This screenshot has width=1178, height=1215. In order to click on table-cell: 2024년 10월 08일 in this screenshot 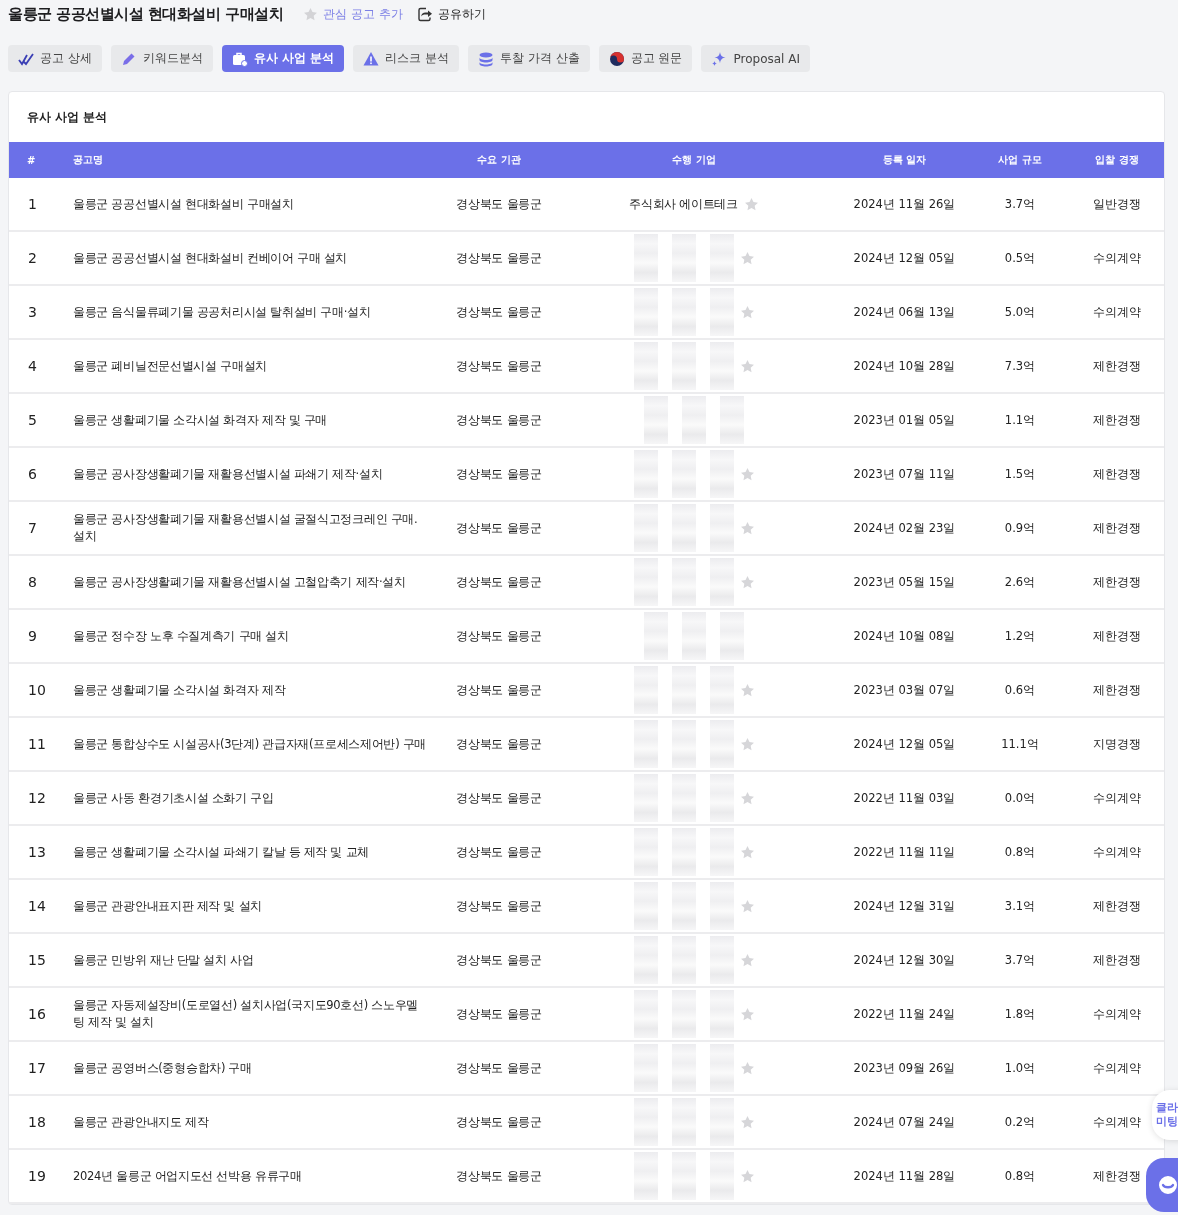, I will do `click(904, 636)`.